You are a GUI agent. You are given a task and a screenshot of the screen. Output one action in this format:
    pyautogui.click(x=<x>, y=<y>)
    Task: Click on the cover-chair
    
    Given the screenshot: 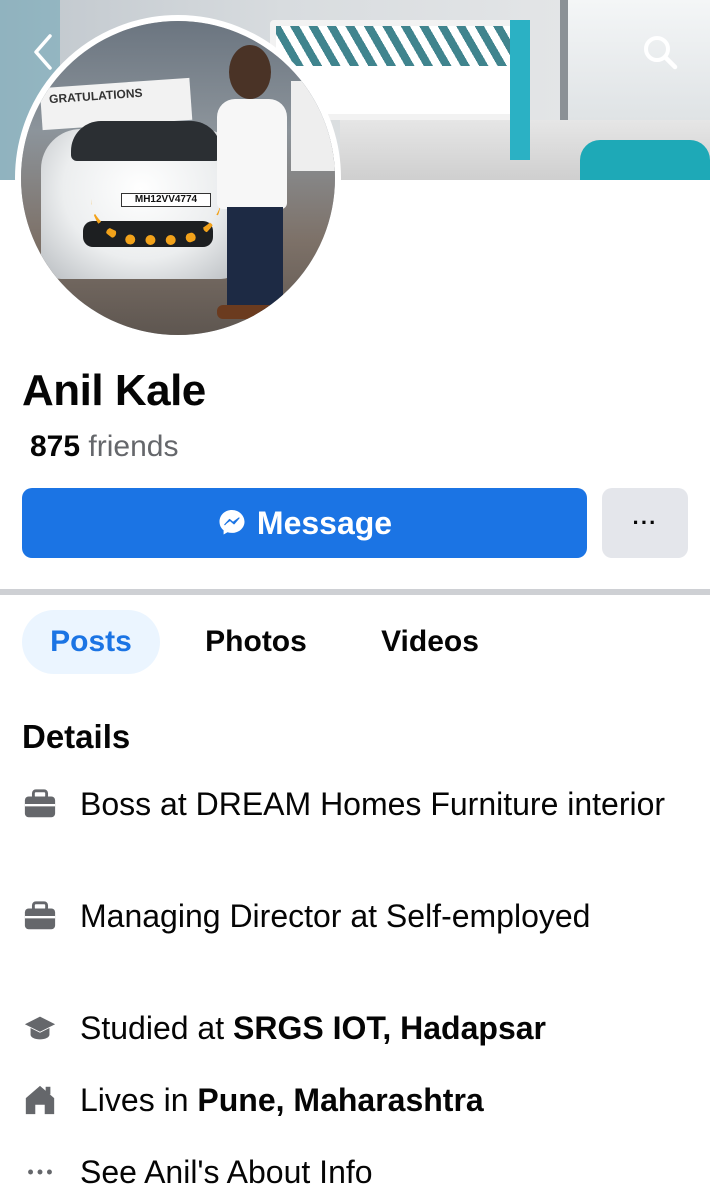 What is the action you would take?
    pyautogui.click(x=645, y=160)
    